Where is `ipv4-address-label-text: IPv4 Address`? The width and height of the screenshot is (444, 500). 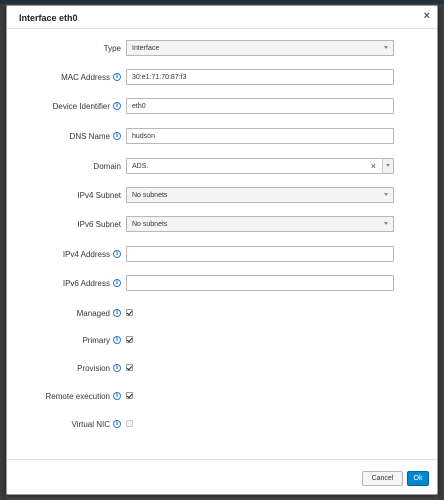
ipv4-address-label-text: IPv4 Address is located at coordinates (86, 254).